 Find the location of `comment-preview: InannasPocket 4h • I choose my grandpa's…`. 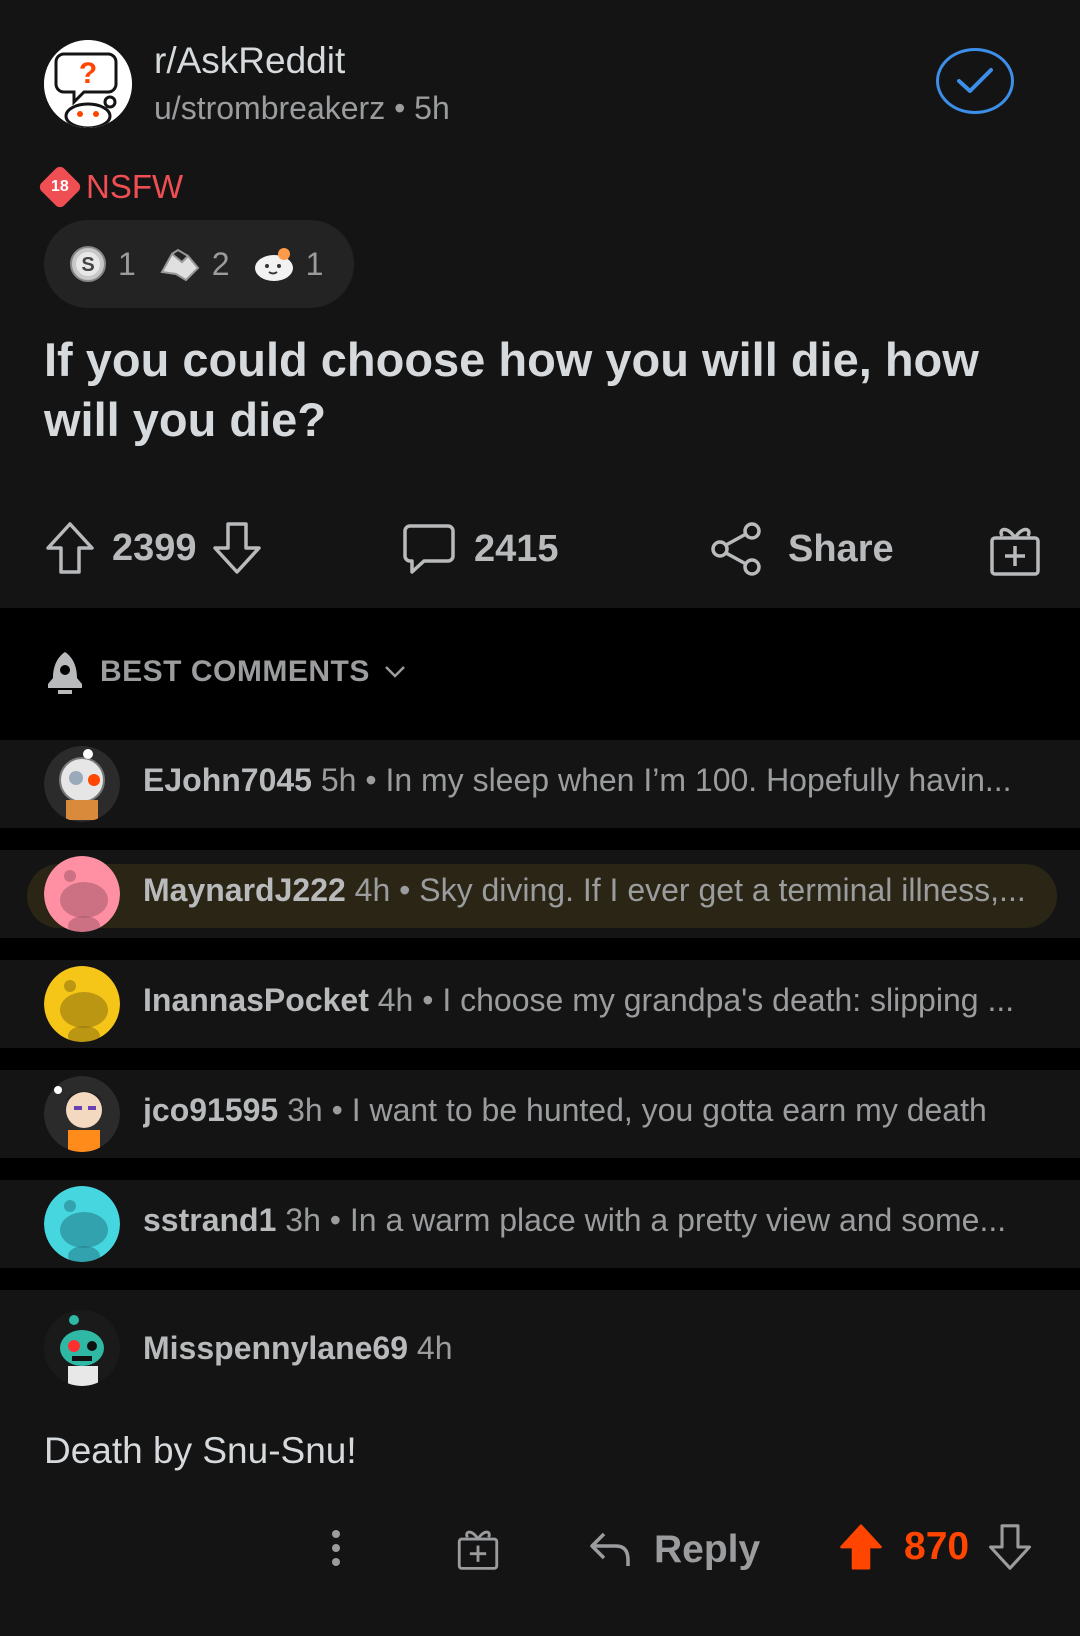

comment-preview: InannasPocket 4h • I choose my grandpa's… is located at coordinates (593, 1000).